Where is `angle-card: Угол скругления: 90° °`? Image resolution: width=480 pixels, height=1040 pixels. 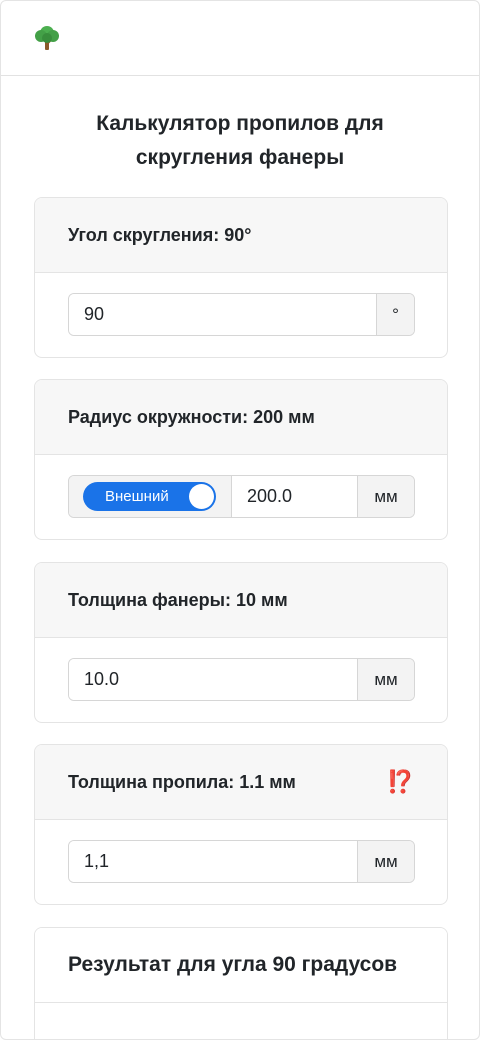
angle-card: Угол скругления: 90° ° is located at coordinates (241, 277).